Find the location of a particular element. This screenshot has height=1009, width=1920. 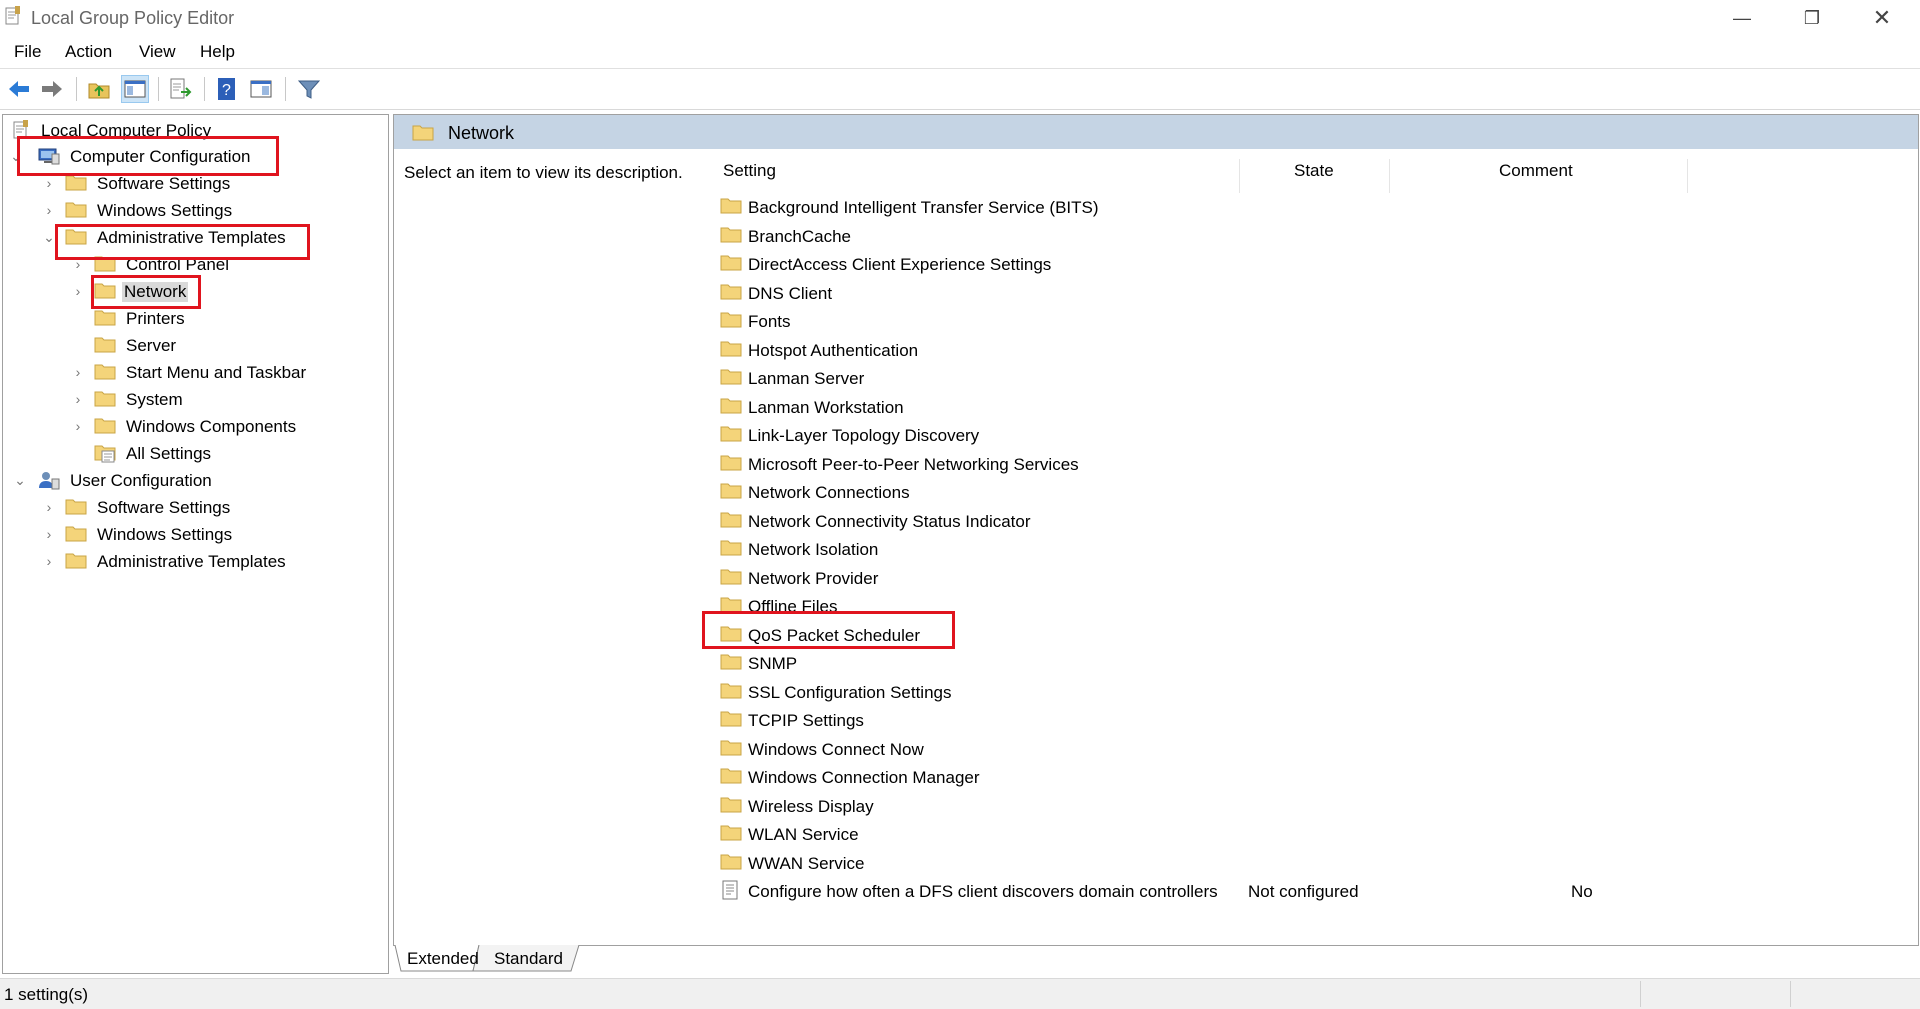

tree-item-printers: Printers is located at coordinates (194, 320).